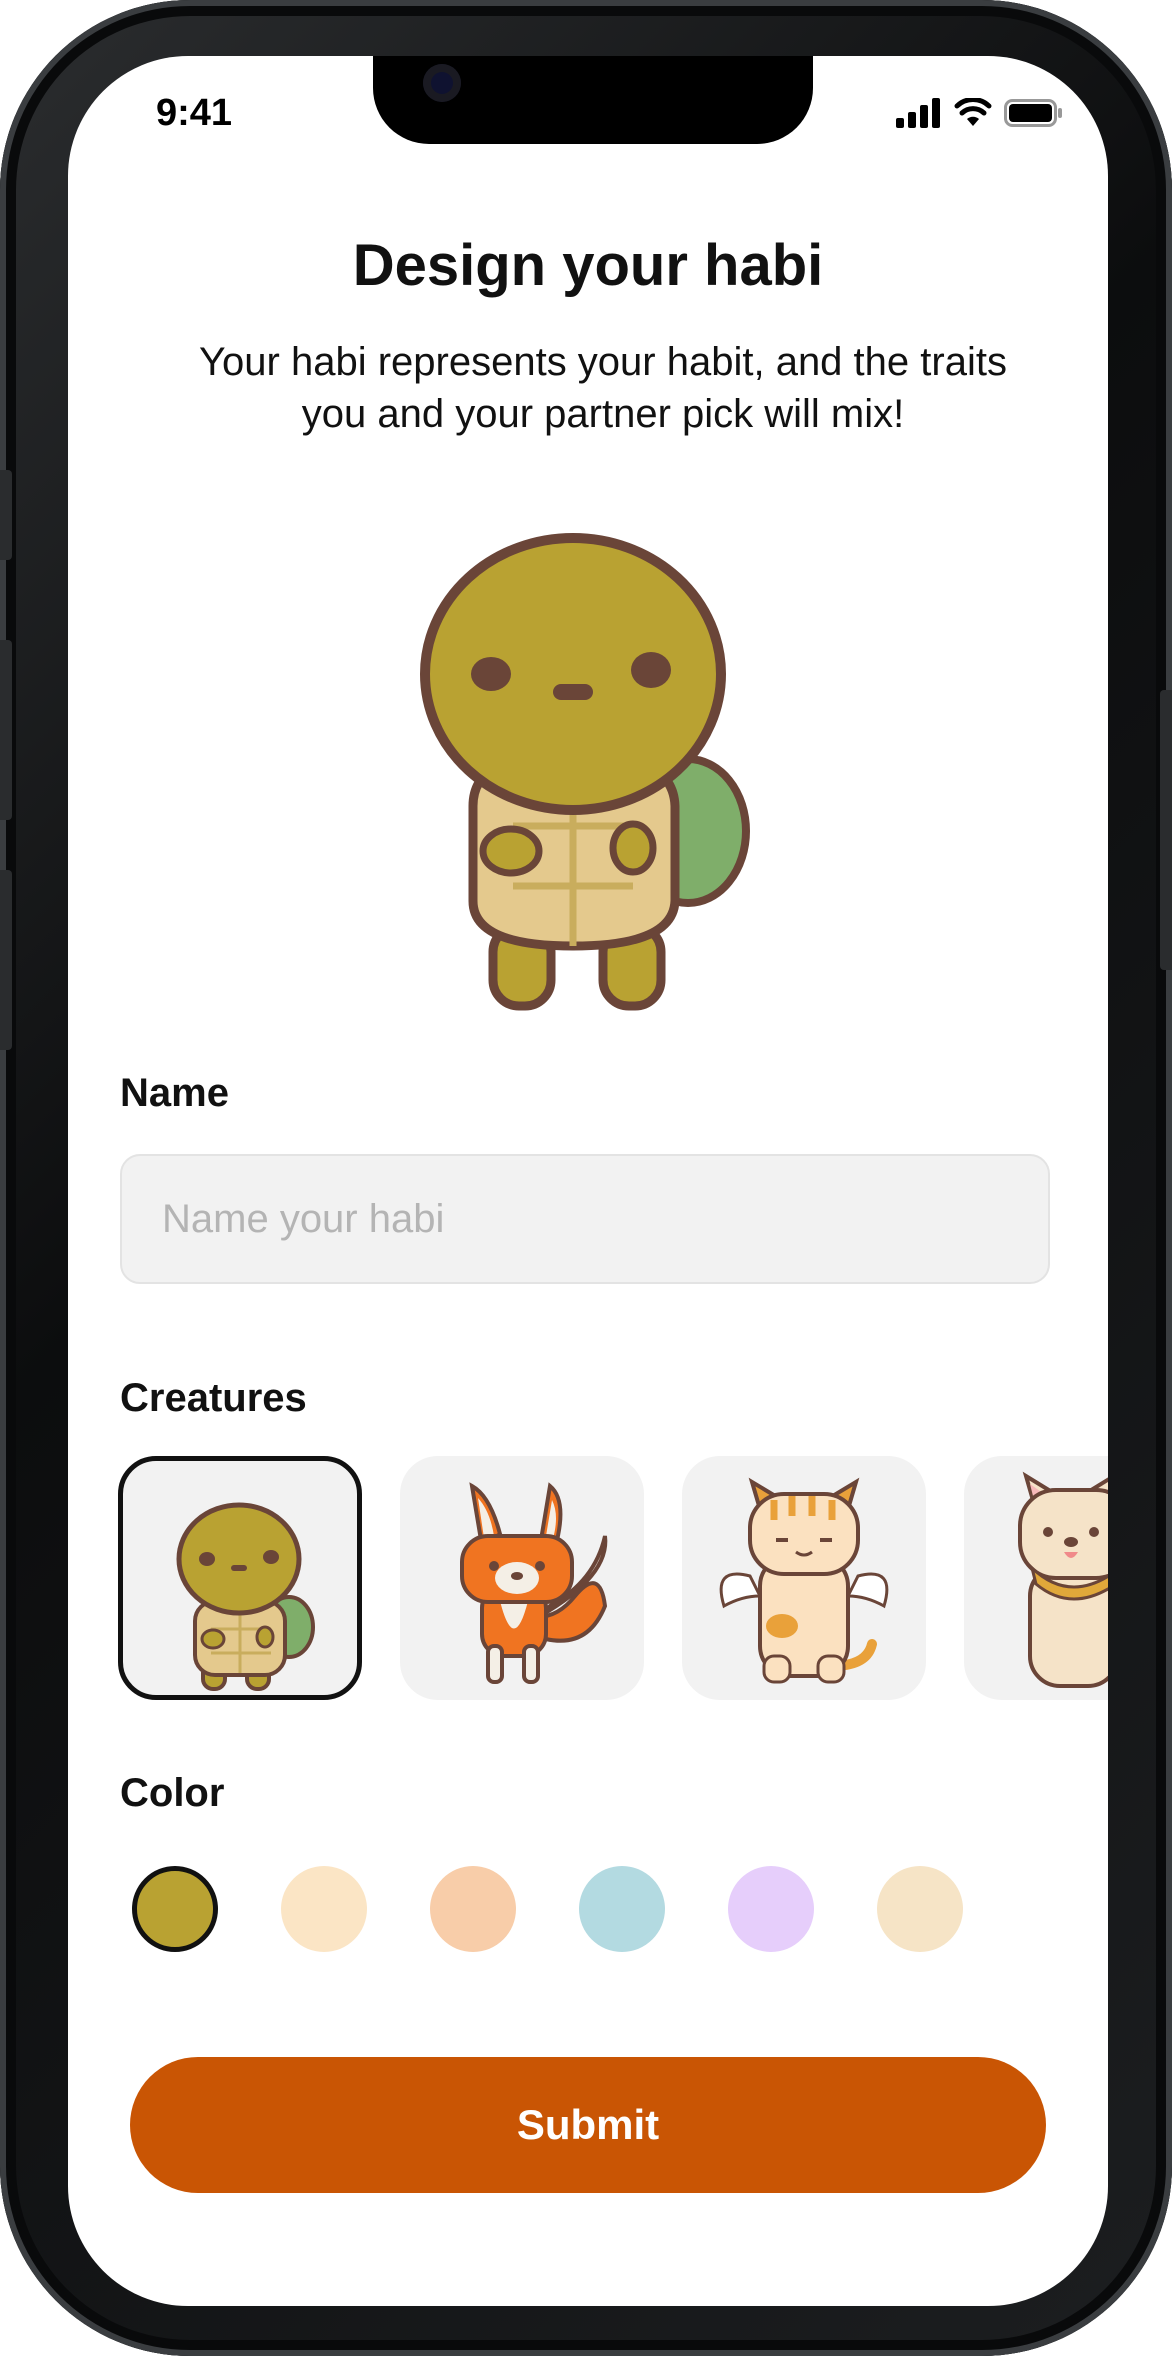 This screenshot has width=1172, height=2356. Describe the element at coordinates (442, 83) in the screenshot. I see `camera-icon` at that location.